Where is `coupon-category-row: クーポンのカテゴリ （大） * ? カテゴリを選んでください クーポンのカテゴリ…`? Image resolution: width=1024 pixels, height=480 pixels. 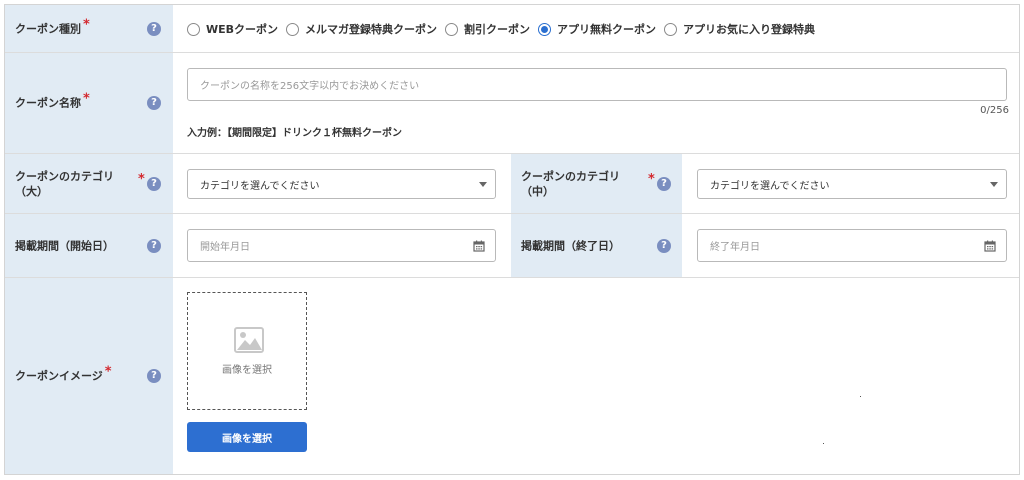 coupon-category-row: クーポンのカテゴリ （大） * ? カテゴリを選んでください クーポンのカテゴリ… is located at coordinates (512, 184).